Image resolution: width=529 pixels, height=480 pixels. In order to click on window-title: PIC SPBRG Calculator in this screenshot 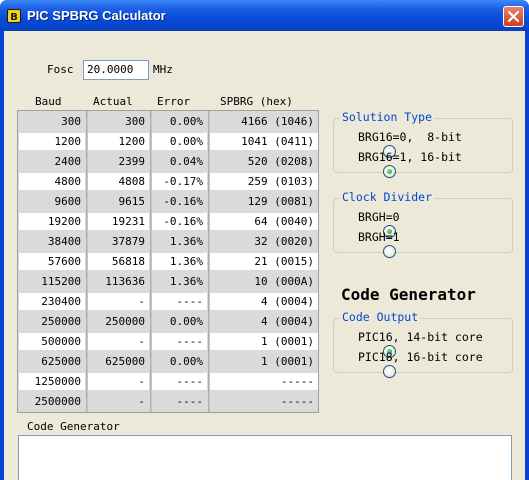, I will do `click(96, 15)`.